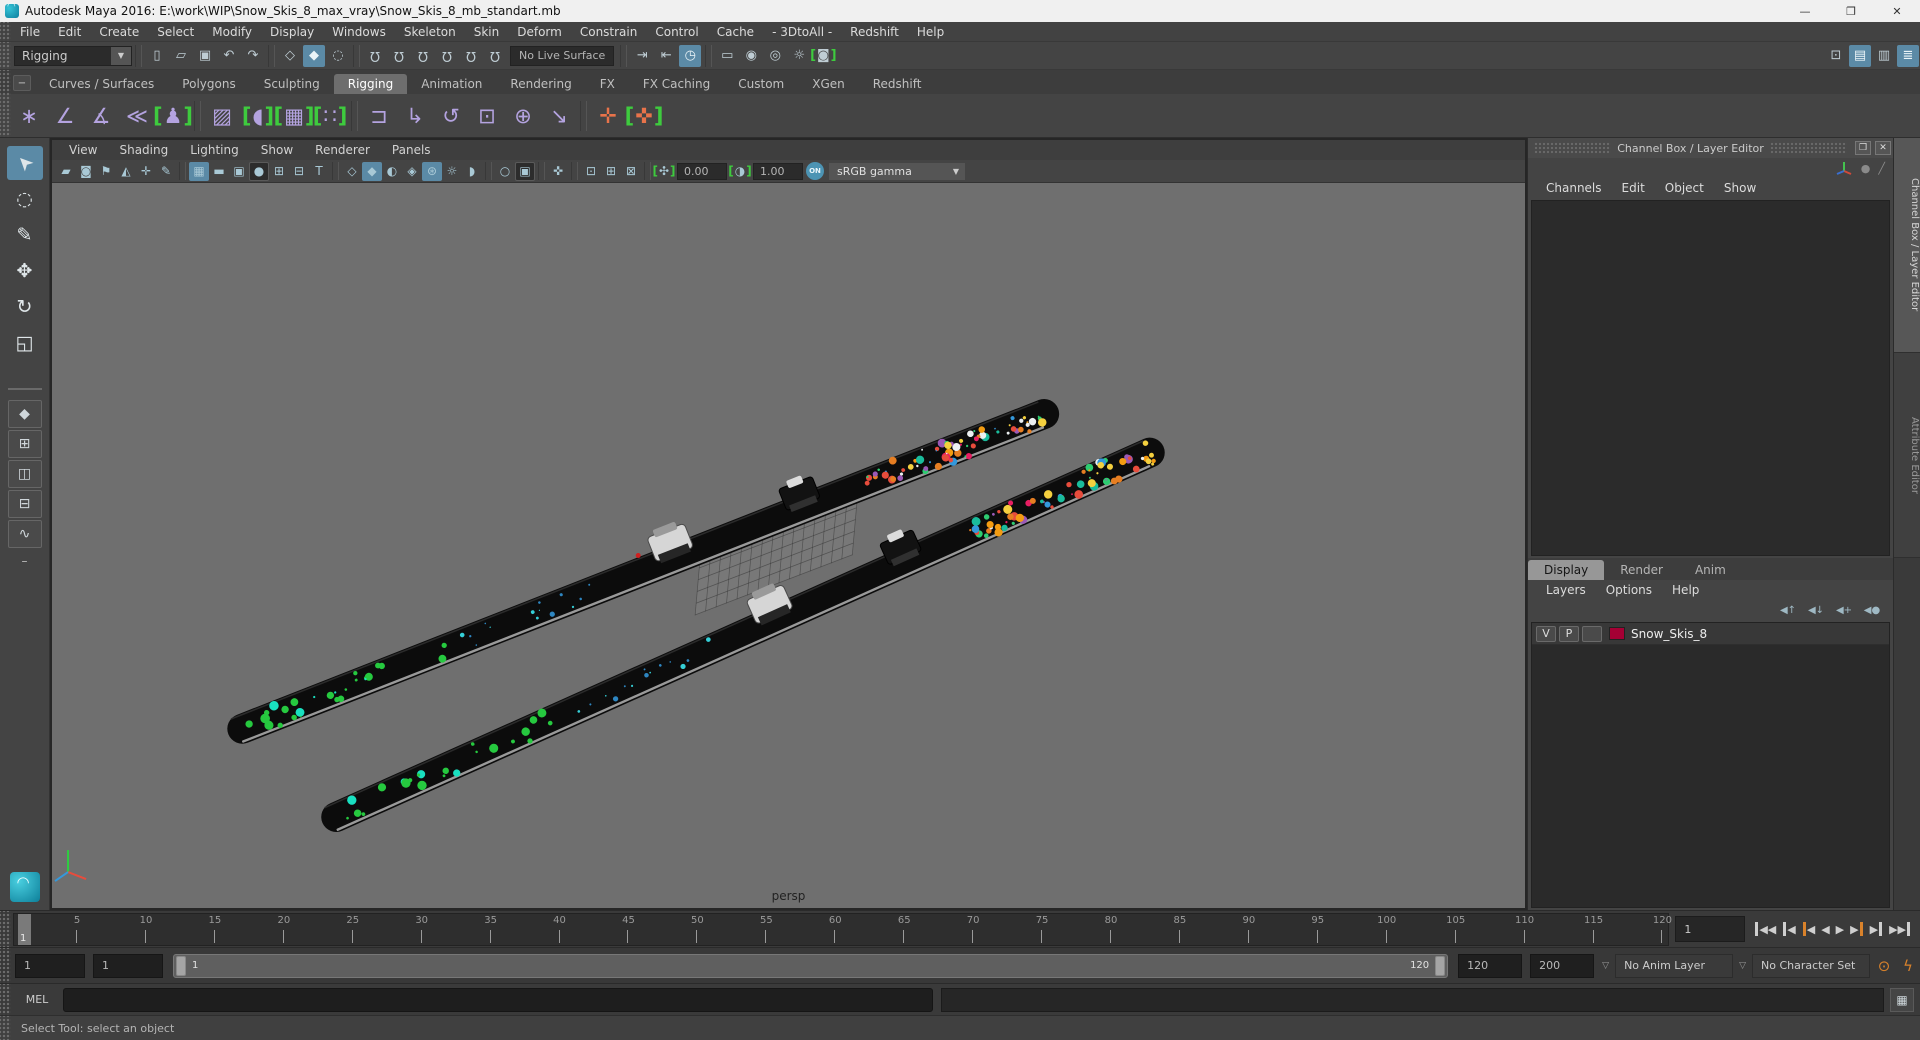 The image size is (1920, 1040). What do you see at coordinates (5, 115) in the screenshot?
I see `shelf-icons-grip` at bounding box center [5, 115].